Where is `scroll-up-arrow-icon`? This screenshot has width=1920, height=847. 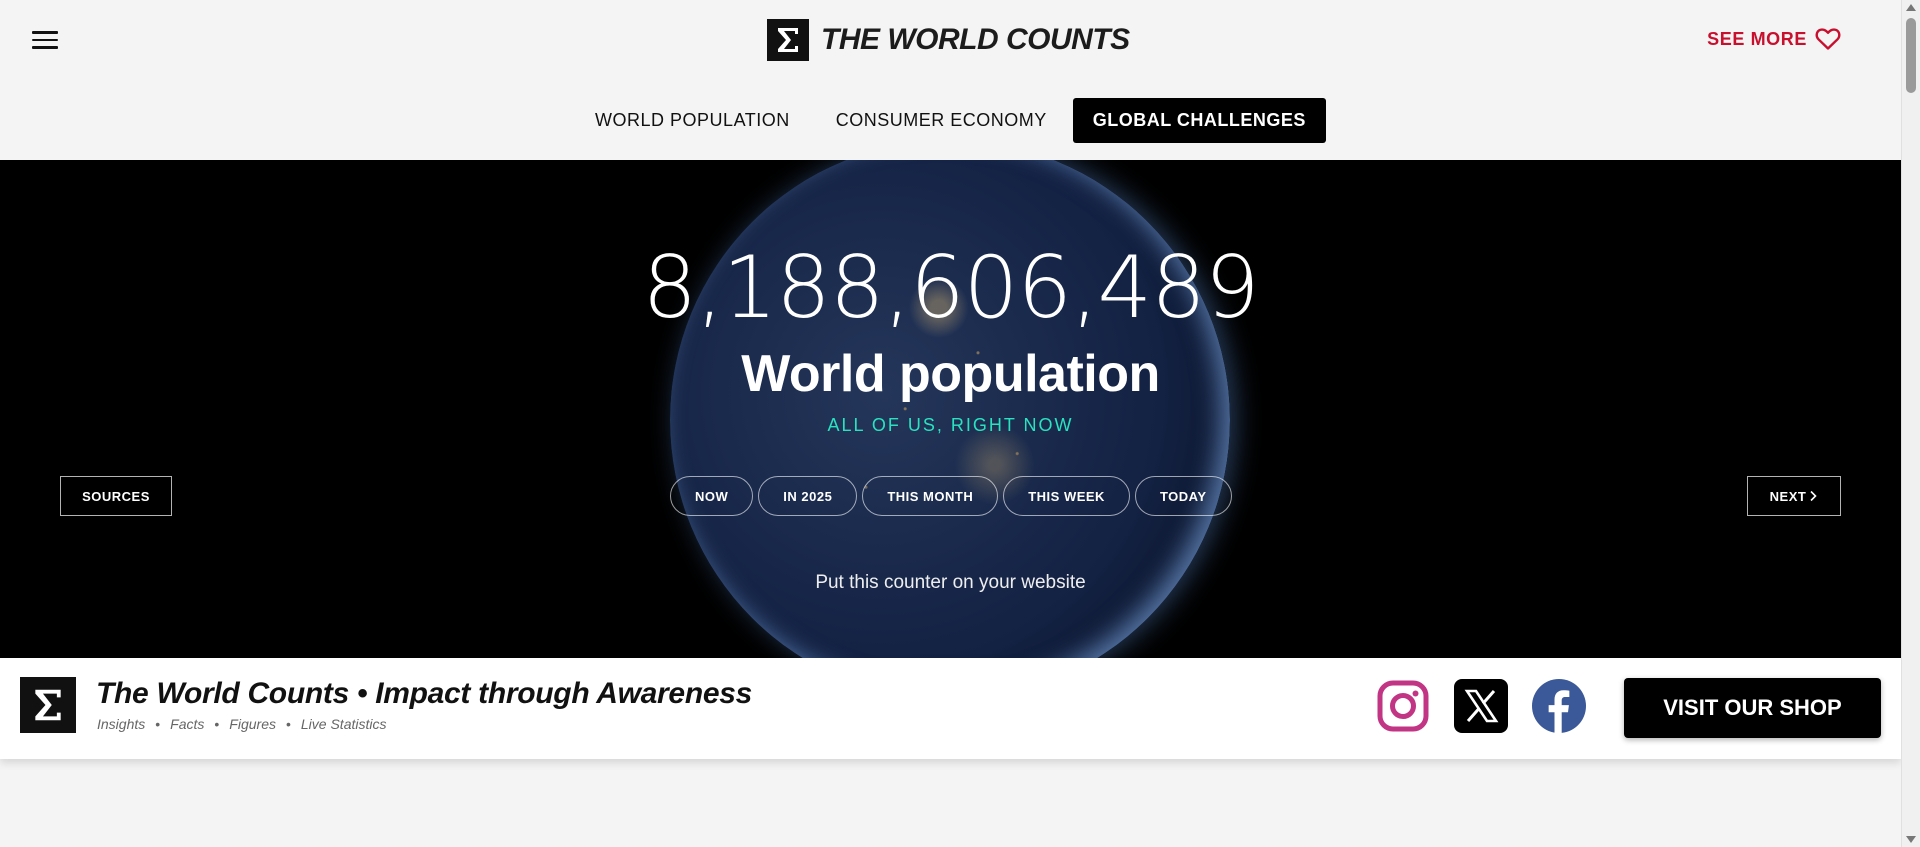 scroll-up-arrow-icon is located at coordinates (1911, 7).